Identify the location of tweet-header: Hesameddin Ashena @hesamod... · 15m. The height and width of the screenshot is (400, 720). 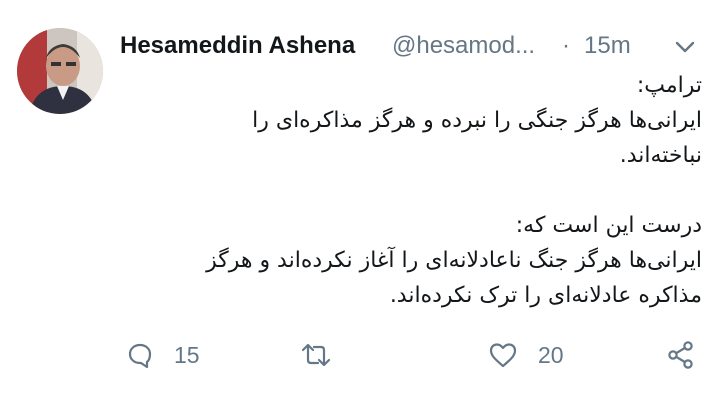
(415, 46).